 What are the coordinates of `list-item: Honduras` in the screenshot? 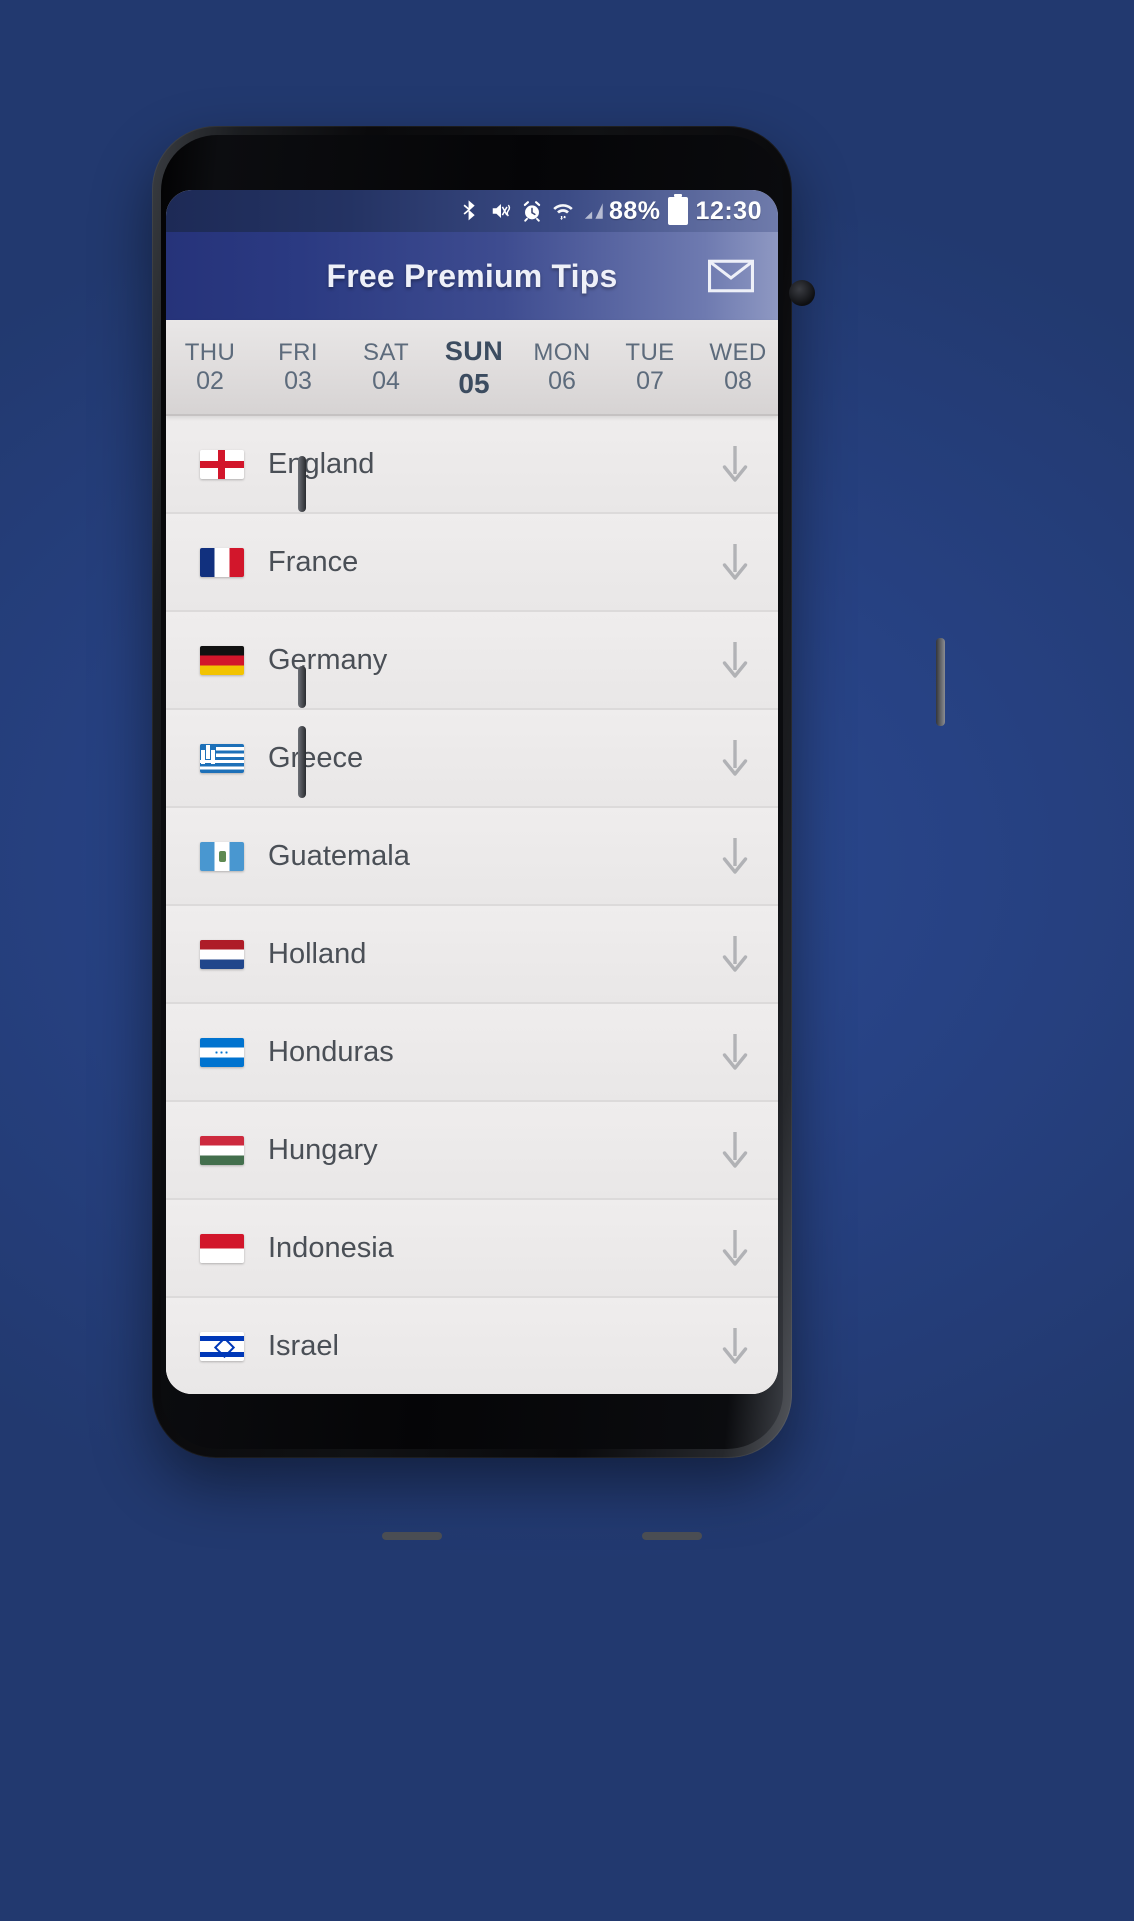 It's located at (472, 1053).